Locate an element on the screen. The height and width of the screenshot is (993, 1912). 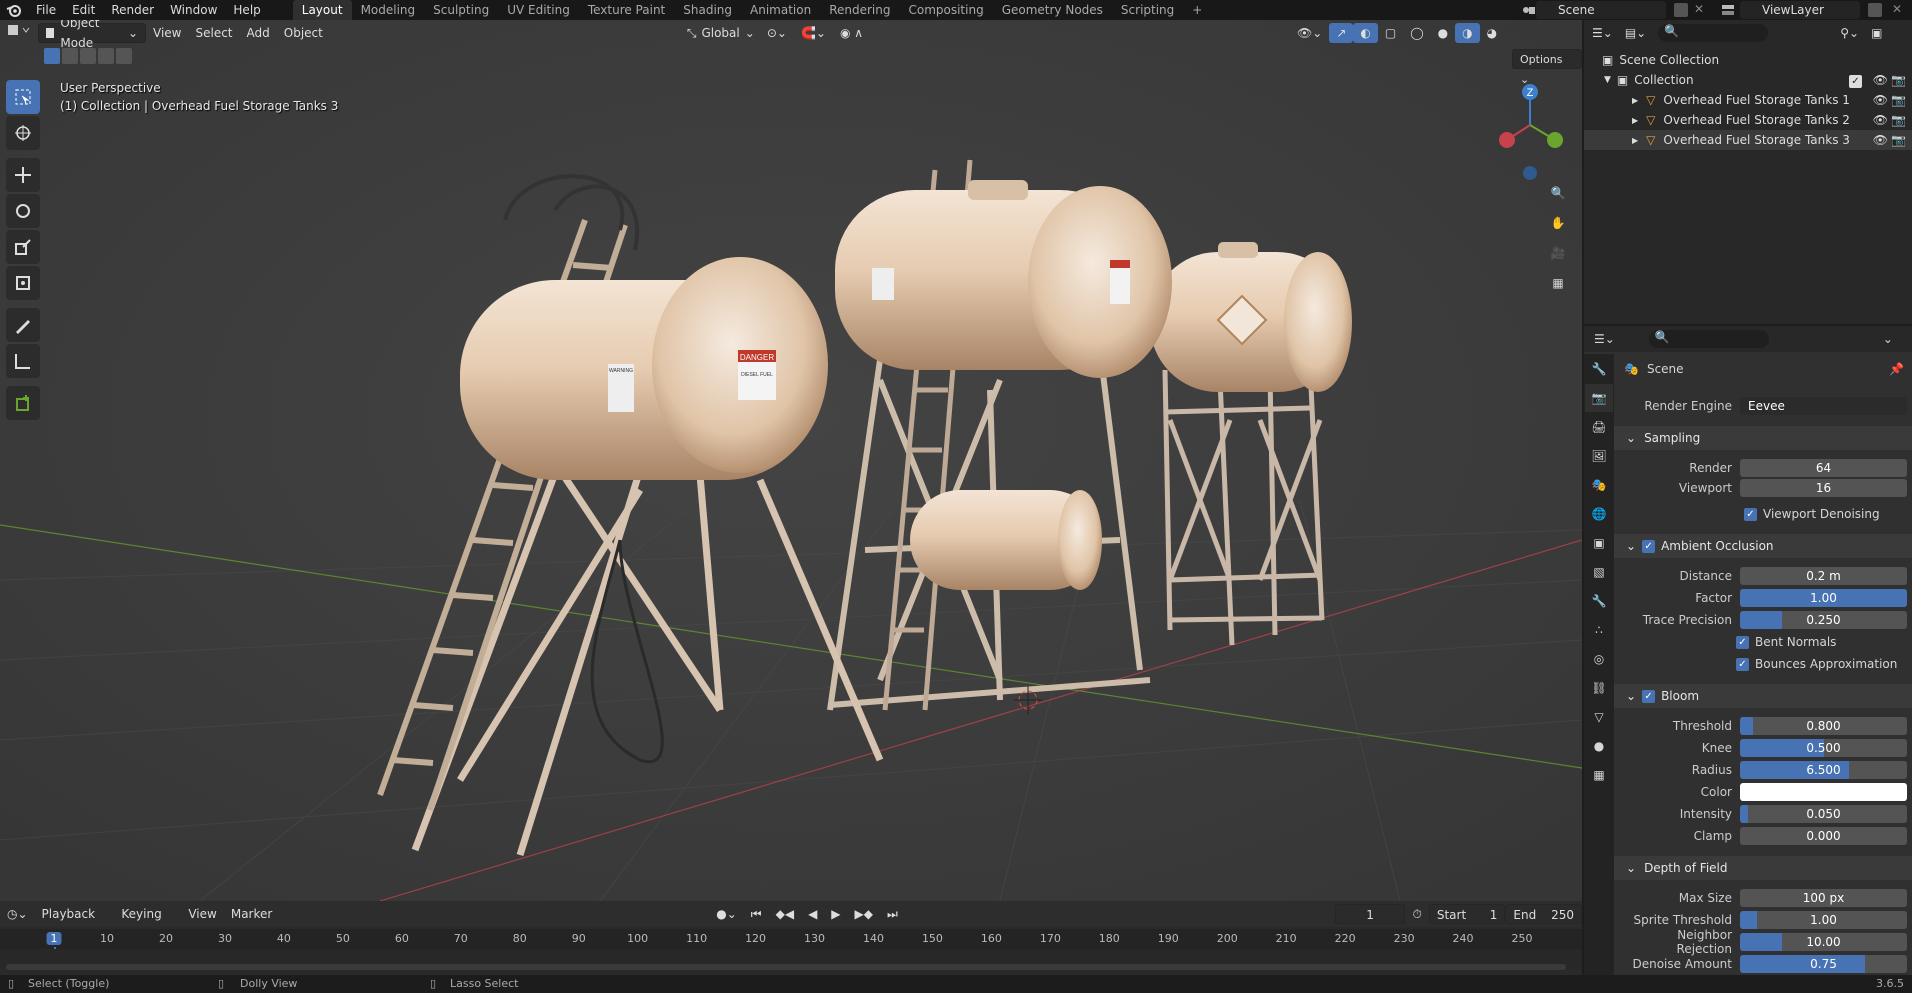
view-layer-icon is located at coordinates (1728, 10).